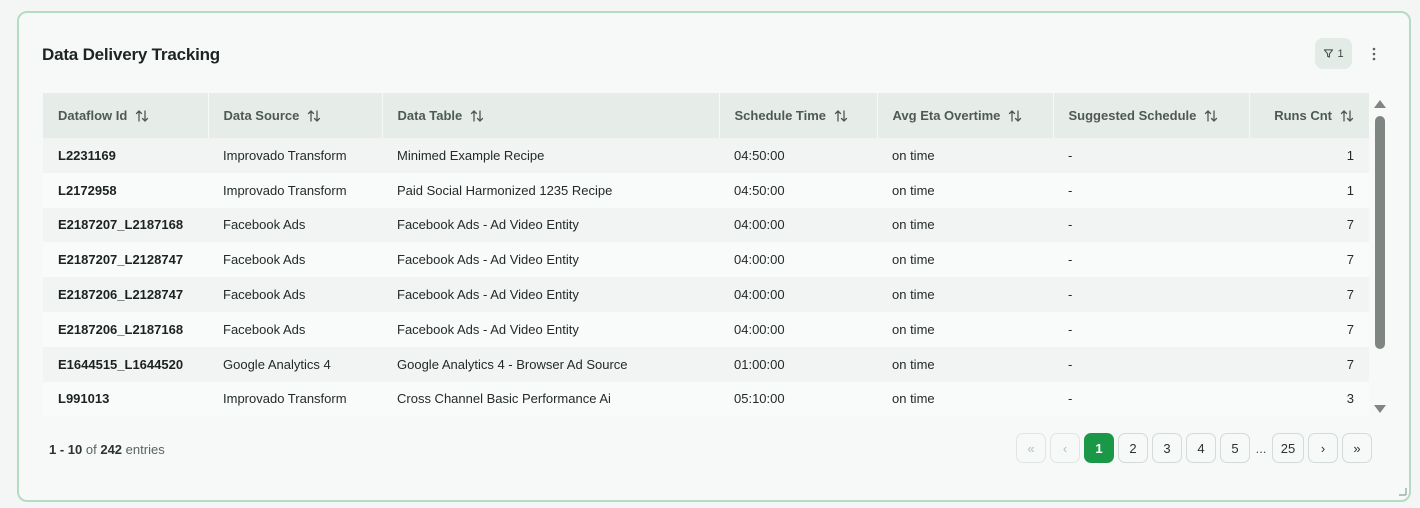 This screenshot has width=1420, height=508. What do you see at coordinates (1303, 115) in the screenshot?
I see `column-header-label: Runs Cnt` at bounding box center [1303, 115].